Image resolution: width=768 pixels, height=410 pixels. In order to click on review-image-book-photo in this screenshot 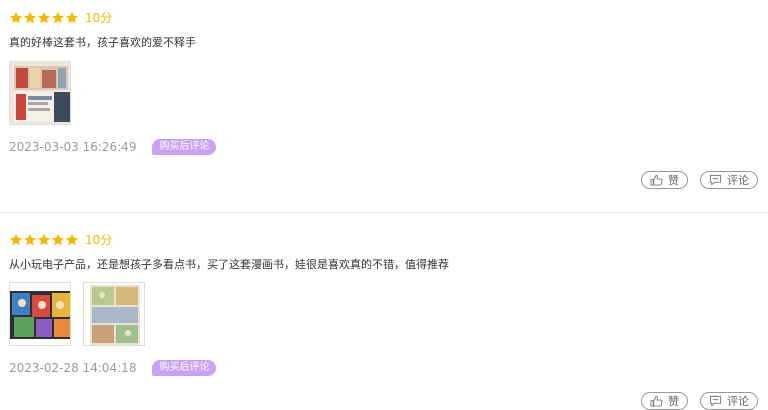, I will do `click(40, 93)`.